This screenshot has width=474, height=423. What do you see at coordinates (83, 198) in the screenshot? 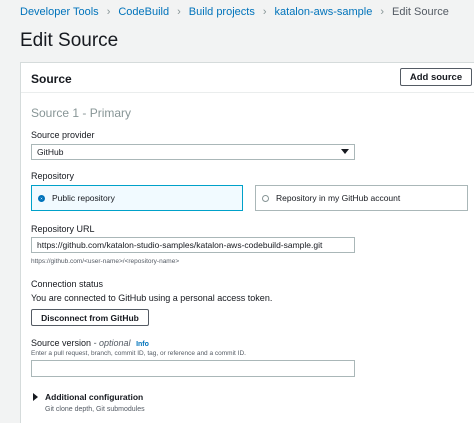
I see `public-repository-label: Public repository` at bounding box center [83, 198].